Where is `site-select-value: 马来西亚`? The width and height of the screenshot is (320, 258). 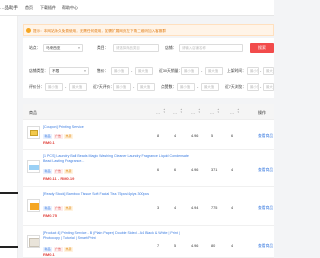 site-select-value: 马来西亚 is located at coordinates (53, 48).